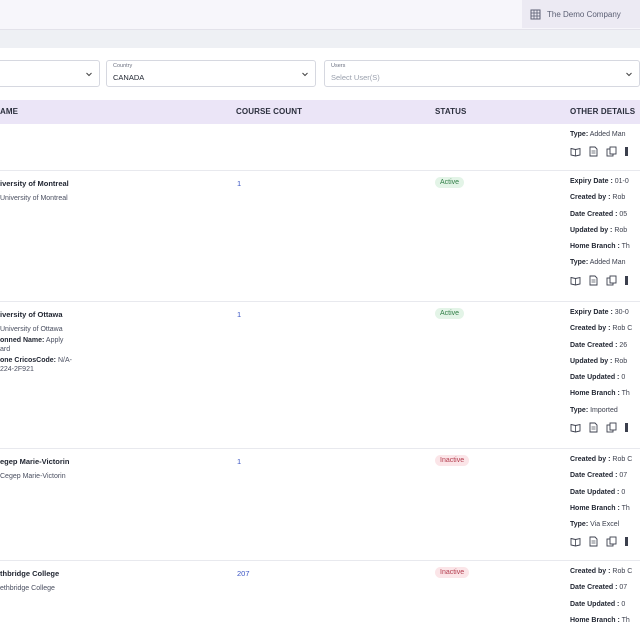  I want to click on country-select: Country CANADA, so click(211, 73).